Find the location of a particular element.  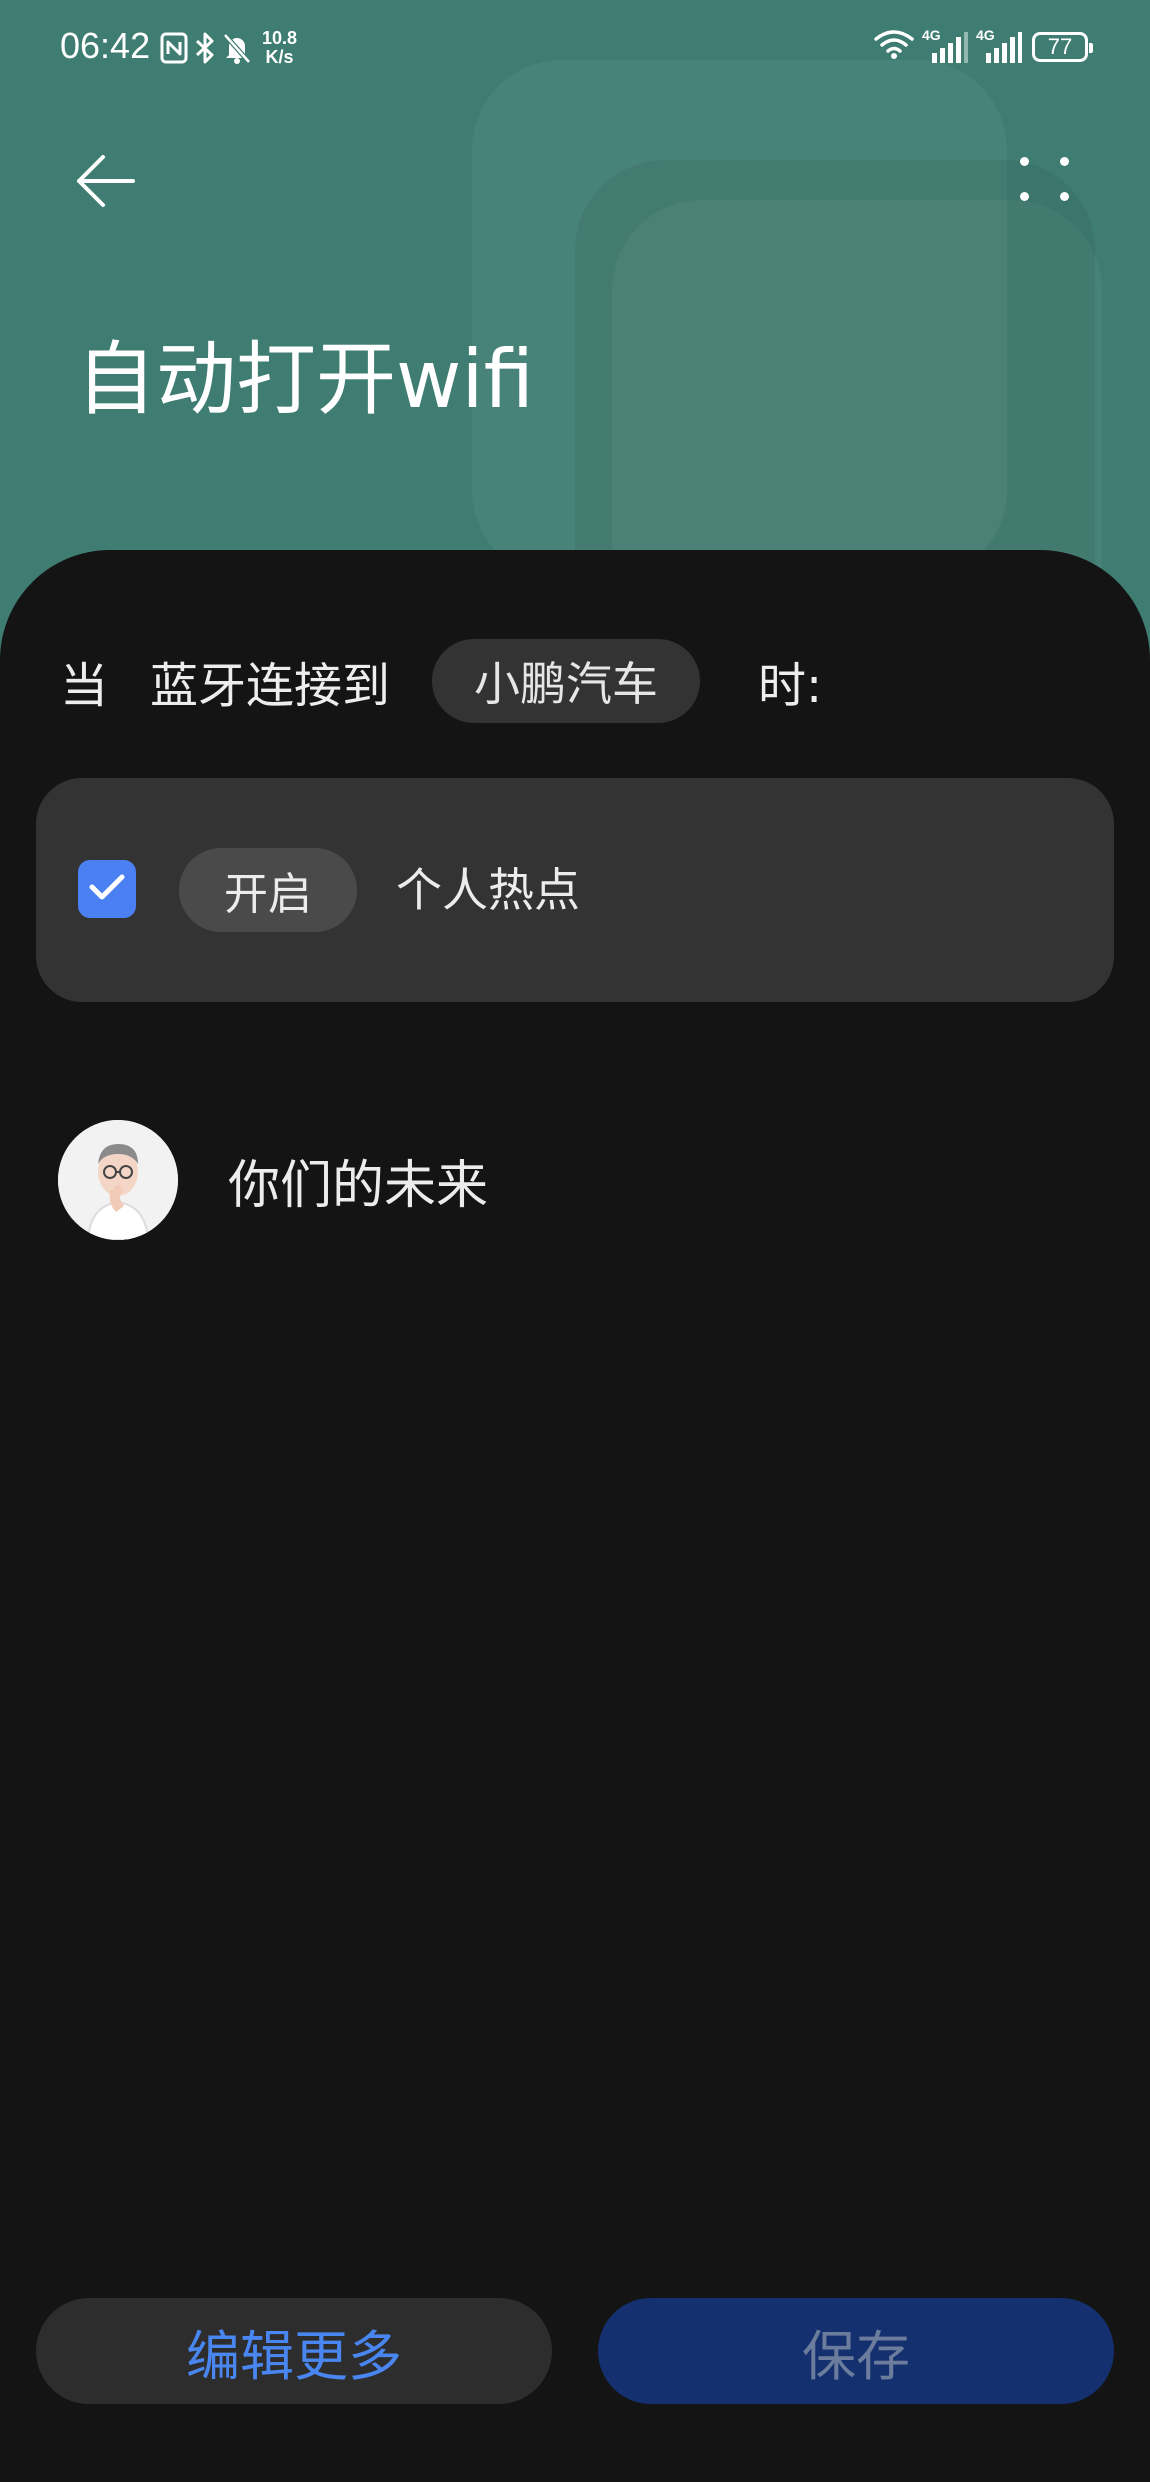

condition-row: 当 蓝牙连接到 小鹏汽车 时: is located at coordinates (441, 681).